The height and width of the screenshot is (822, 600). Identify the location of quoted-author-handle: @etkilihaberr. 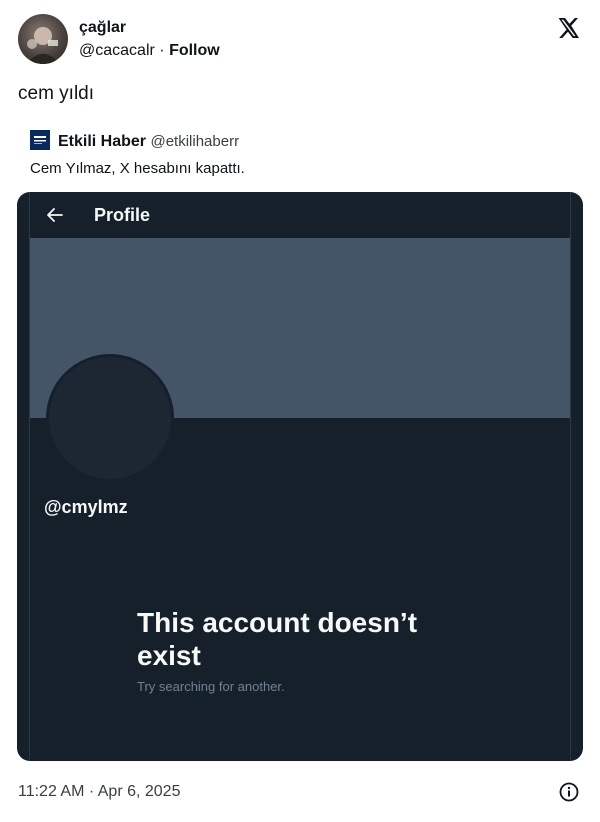
(194, 141).